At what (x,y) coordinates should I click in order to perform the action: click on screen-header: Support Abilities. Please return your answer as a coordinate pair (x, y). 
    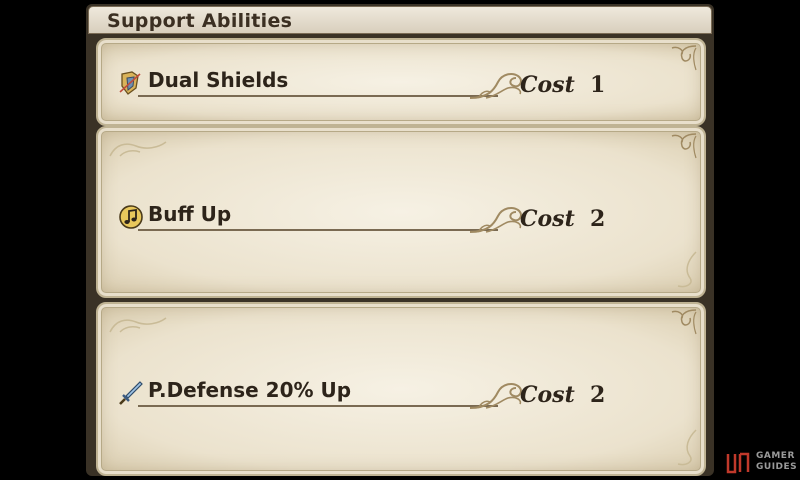
    Looking at the image, I should click on (400, 20).